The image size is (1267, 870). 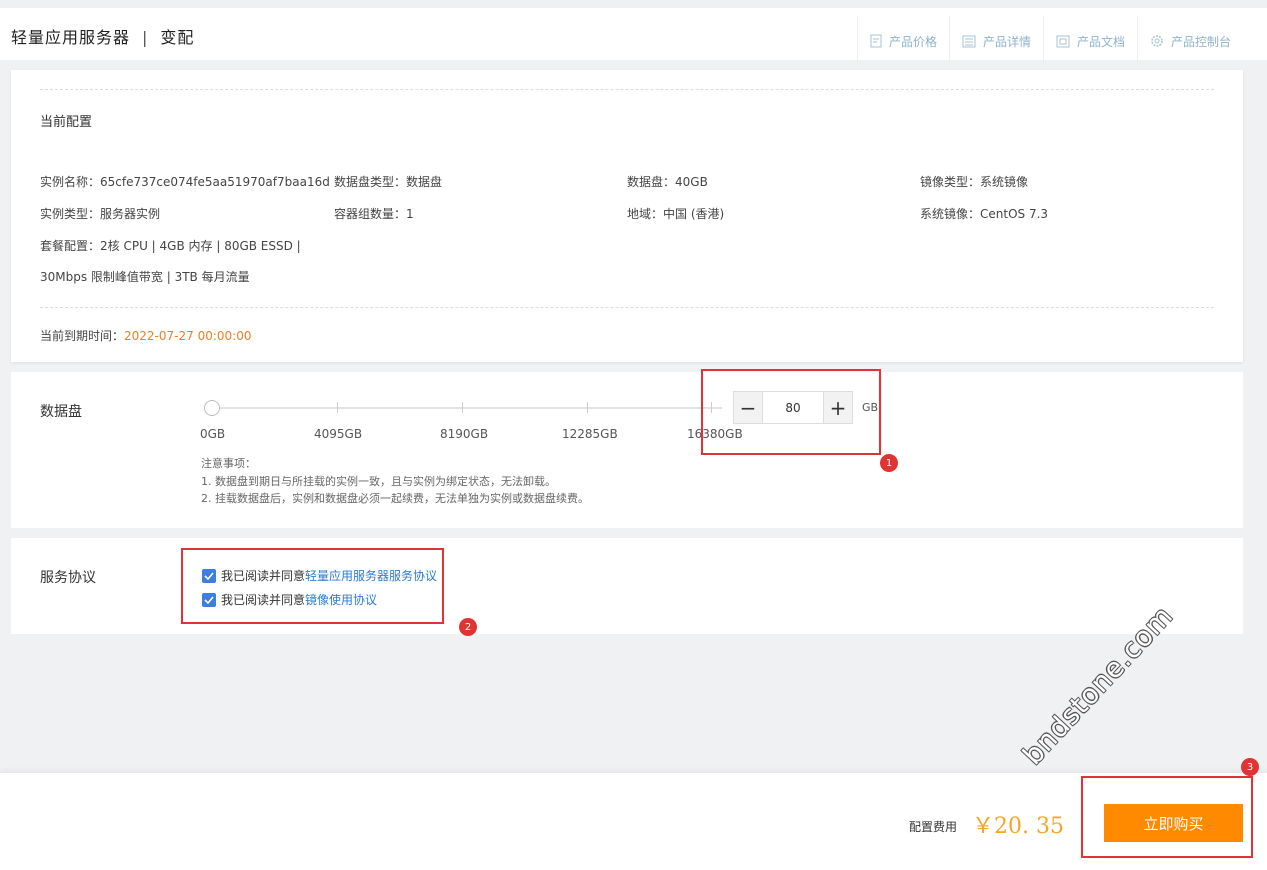 I want to click on link-product-price: 产品价格, so click(x=902, y=41).